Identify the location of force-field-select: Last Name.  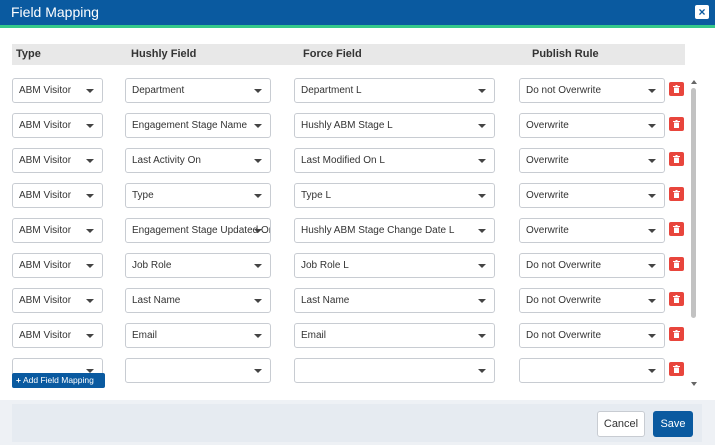
(394, 300).